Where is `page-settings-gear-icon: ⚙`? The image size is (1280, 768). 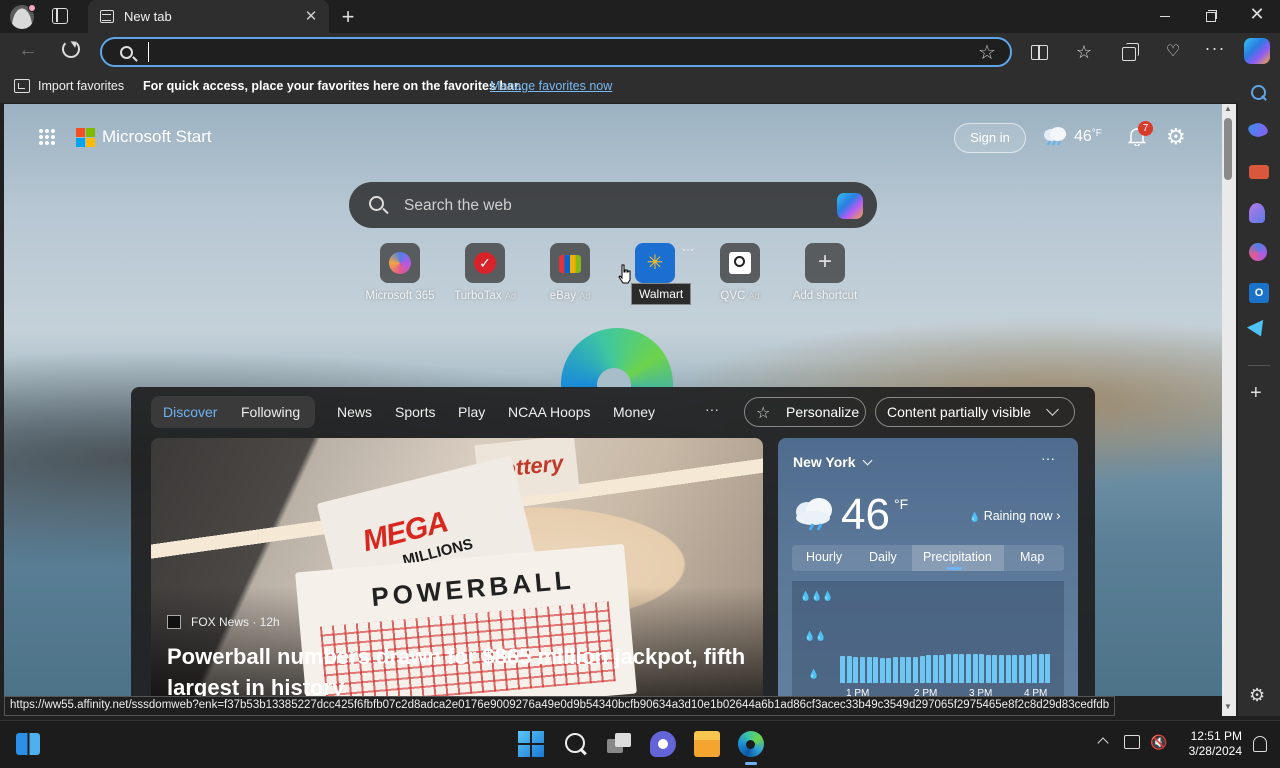 page-settings-gear-icon: ⚙ is located at coordinates (1176, 137).